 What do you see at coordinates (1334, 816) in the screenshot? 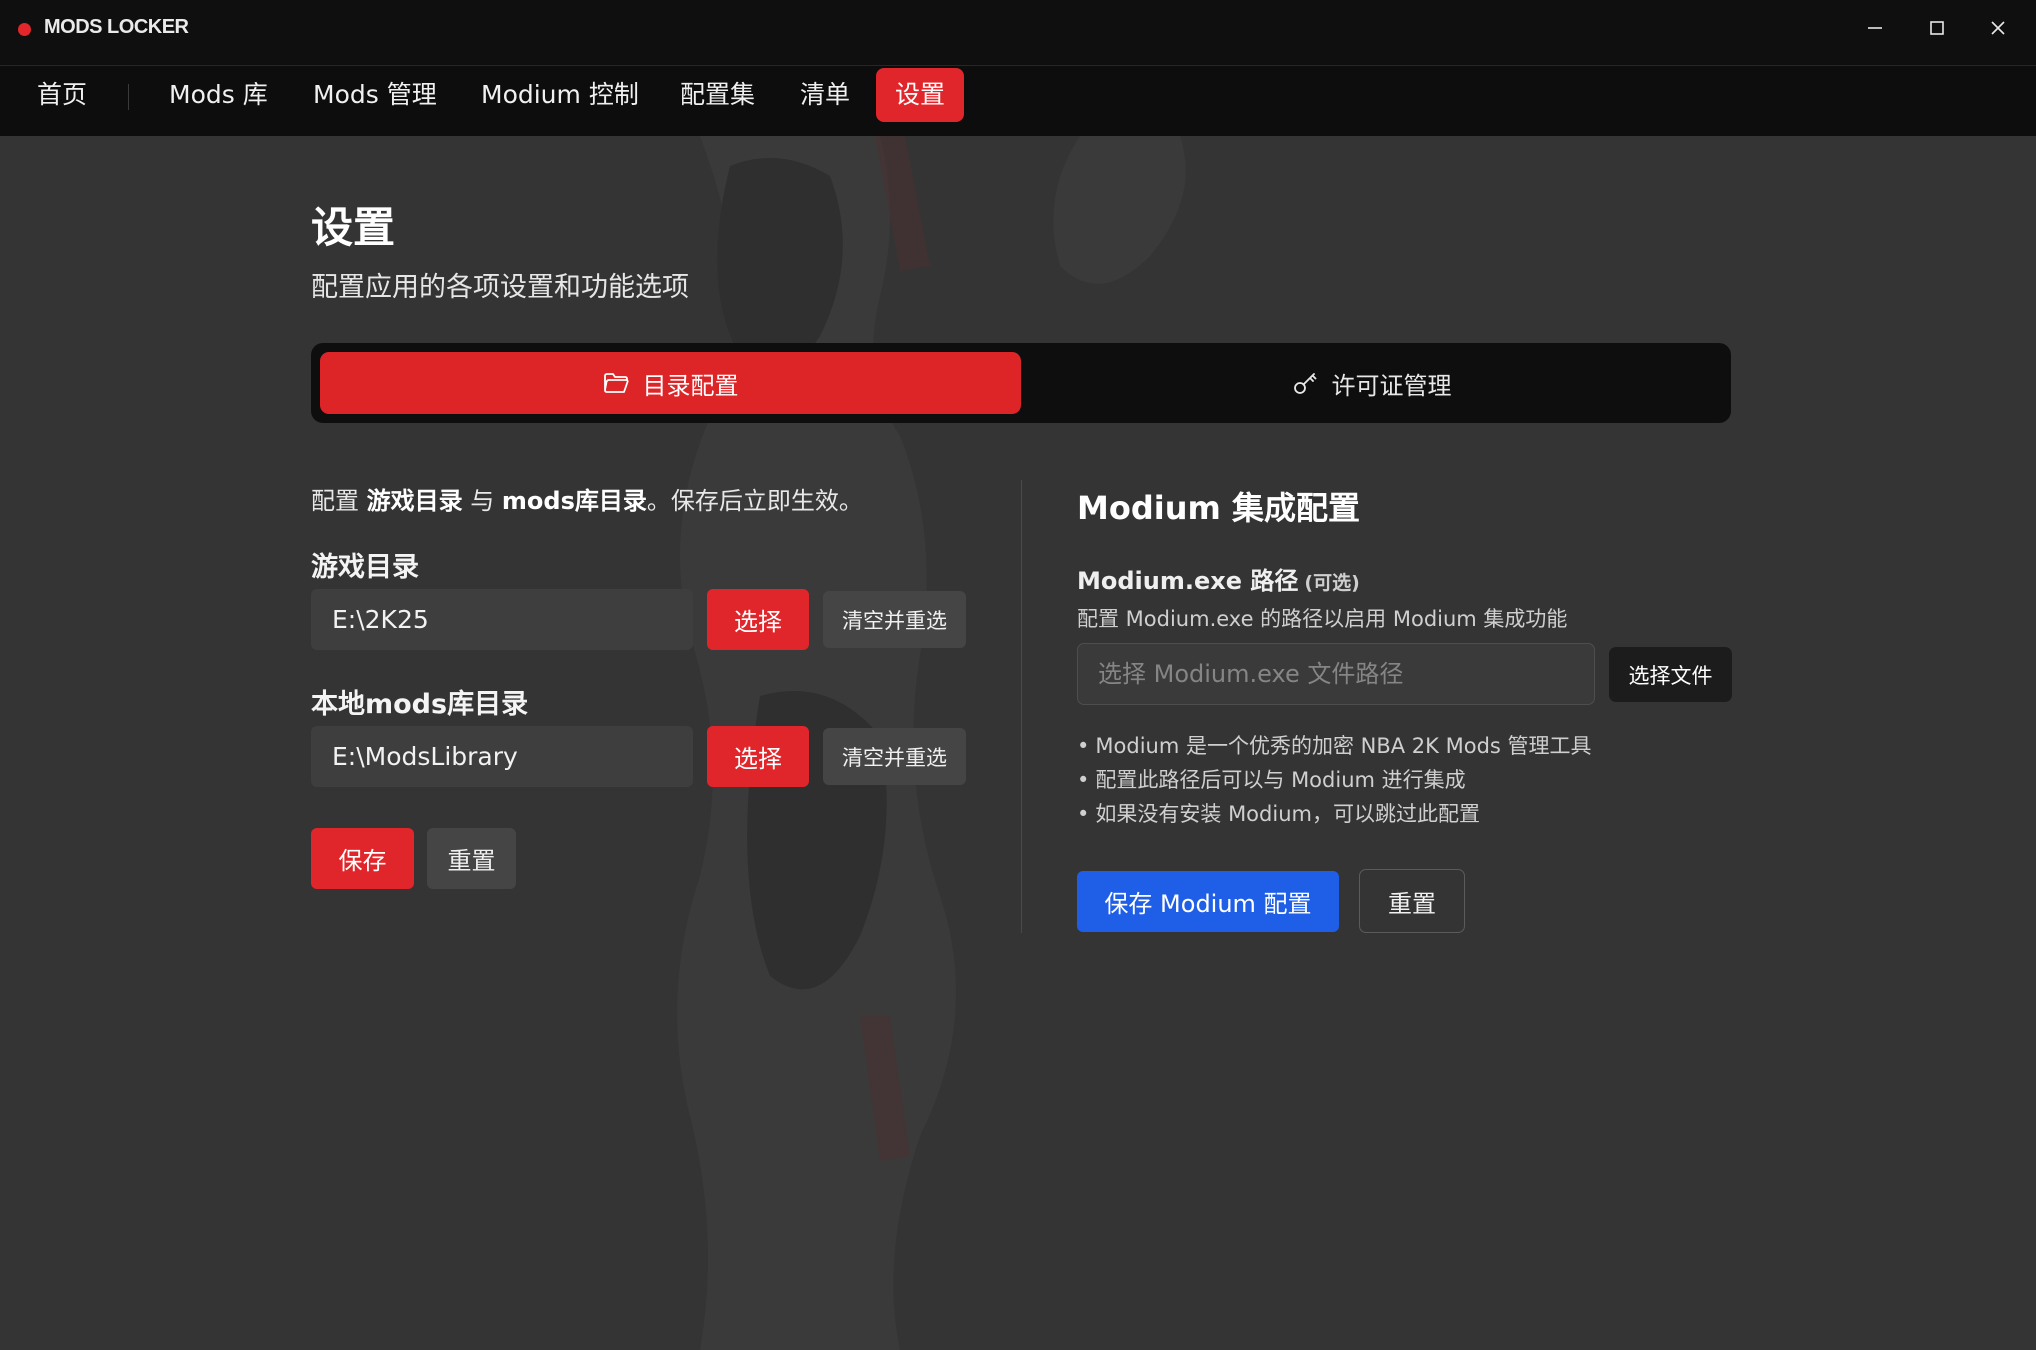
I see `modium-note: 如果没有安装 Modium，可以跳过此配置` at bounding box center [1334, 816].